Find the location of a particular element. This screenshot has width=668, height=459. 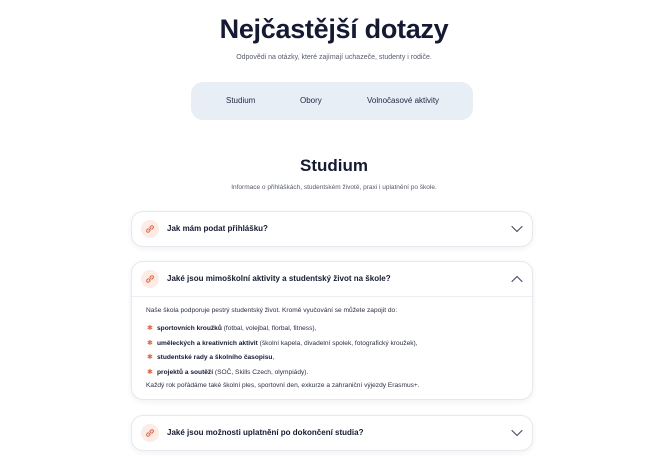

item-text: (fotbal, volejbal, florbal, fitness), is located at coordinates (269, 328).